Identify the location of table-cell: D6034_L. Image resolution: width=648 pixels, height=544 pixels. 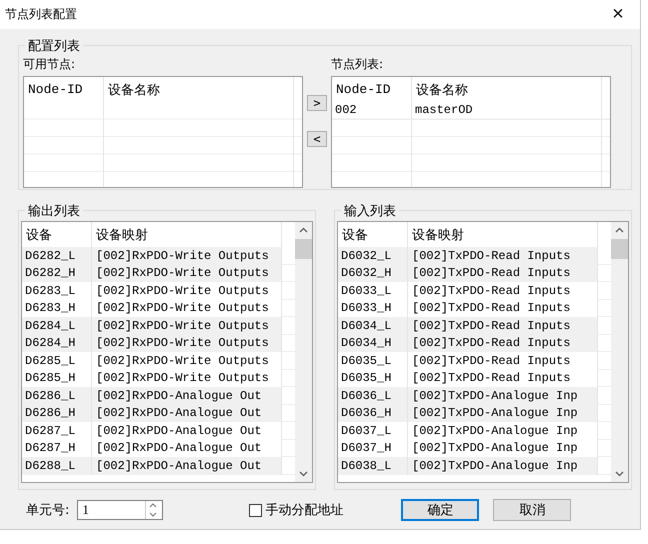
(373, 325).